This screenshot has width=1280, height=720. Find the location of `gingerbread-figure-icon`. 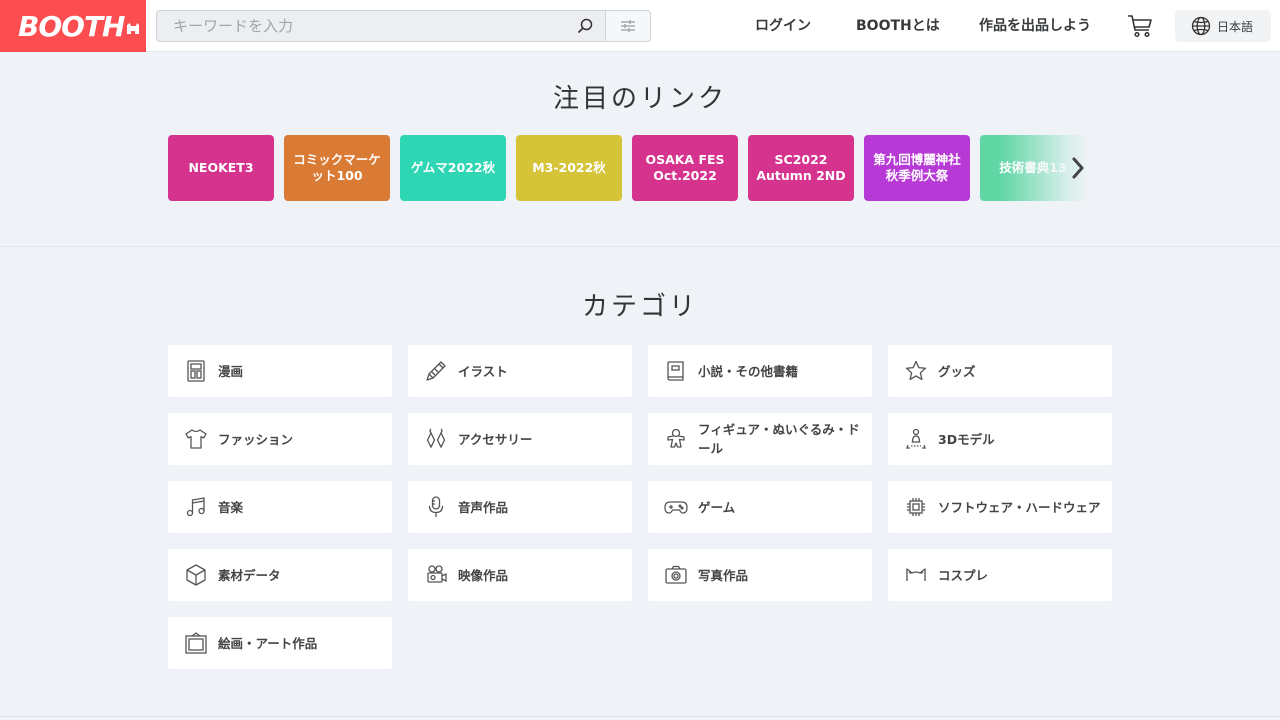

gingerbread-figure-icon is located at coordinates (676, 438).